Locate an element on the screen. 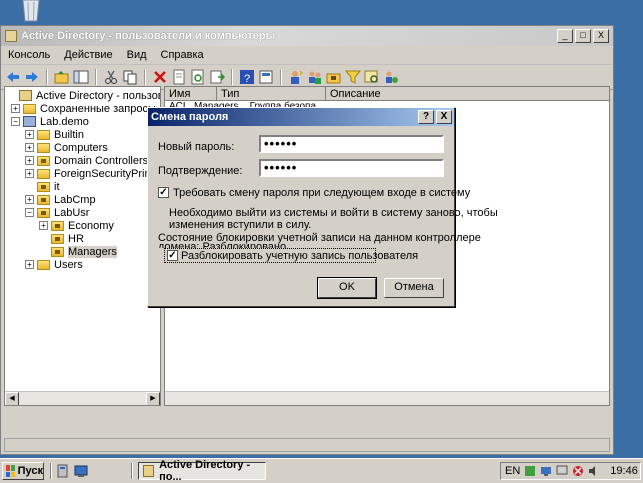 This screenshot has height=483, width=643. tree-item-label: it is located at coordinates (57, 186).